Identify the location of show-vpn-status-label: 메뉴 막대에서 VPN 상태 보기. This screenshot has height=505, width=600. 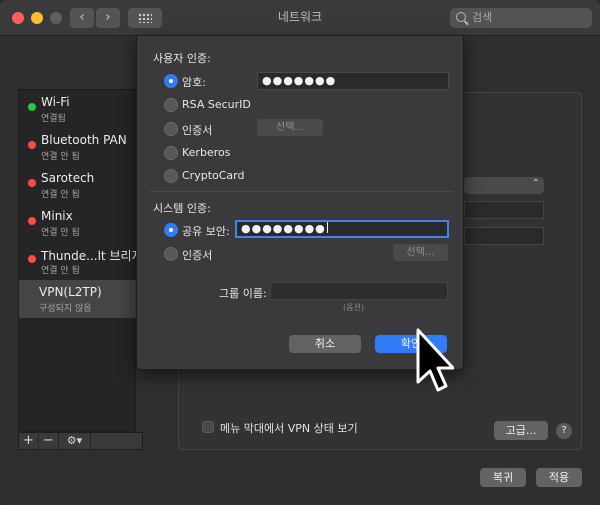
(289, 428).